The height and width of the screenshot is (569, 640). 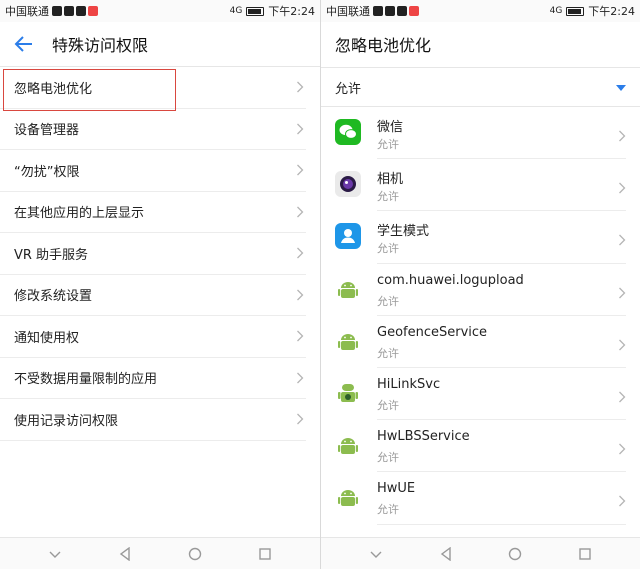 I want to click on permission-item-label: 不受数据用量限制的应用, so click(x=86, y=380).